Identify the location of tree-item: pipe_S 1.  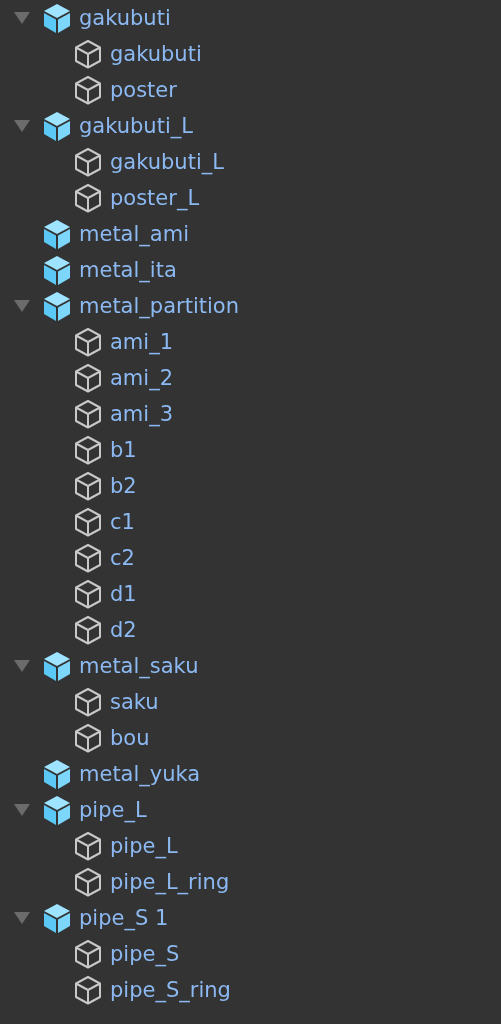
(124, 918).